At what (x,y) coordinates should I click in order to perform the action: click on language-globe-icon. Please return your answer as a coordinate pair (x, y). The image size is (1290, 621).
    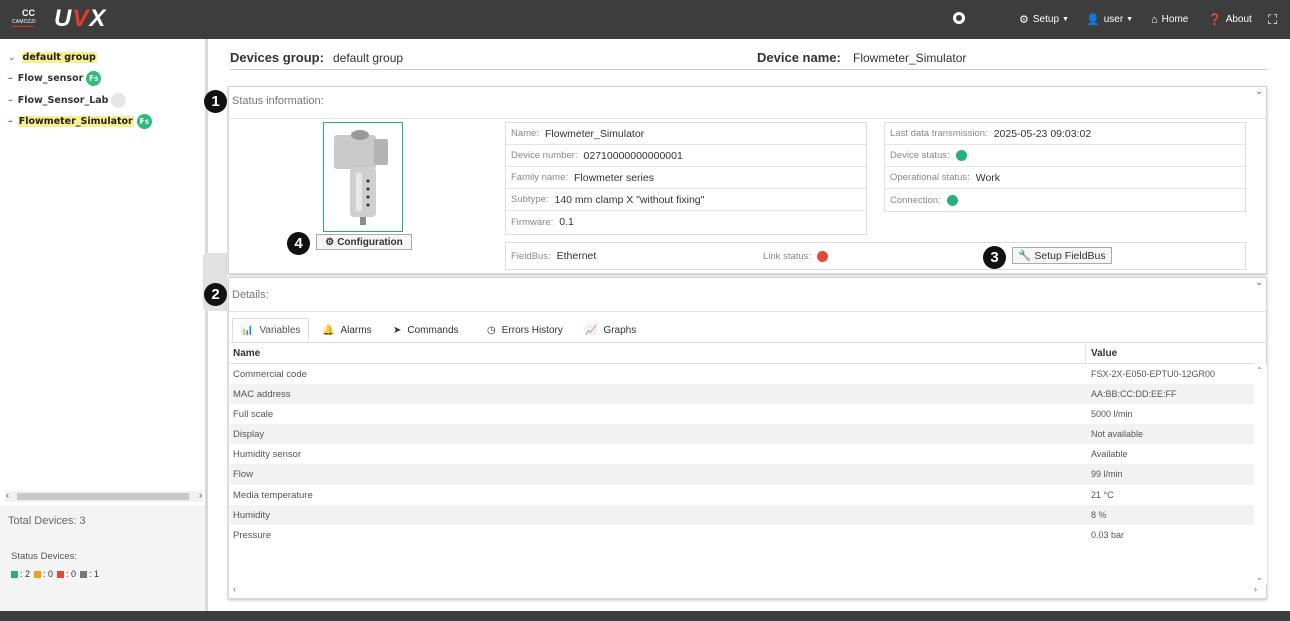
    Looking at the image, I should click on (959, 18).